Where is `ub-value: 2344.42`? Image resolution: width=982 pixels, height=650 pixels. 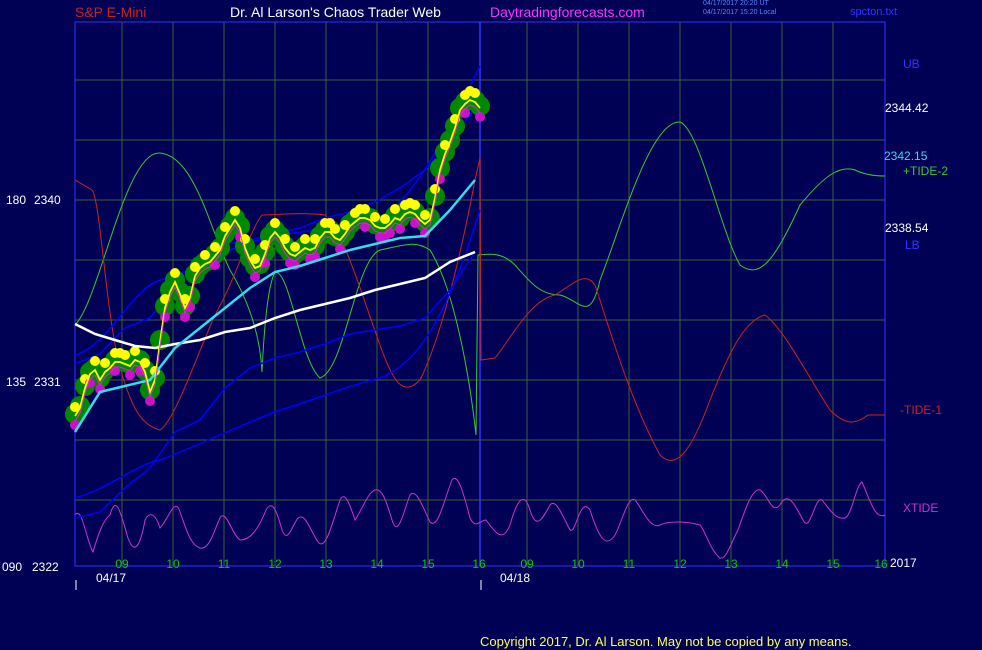
ub-value: 2344.42 is located at coordinates (907, 108).